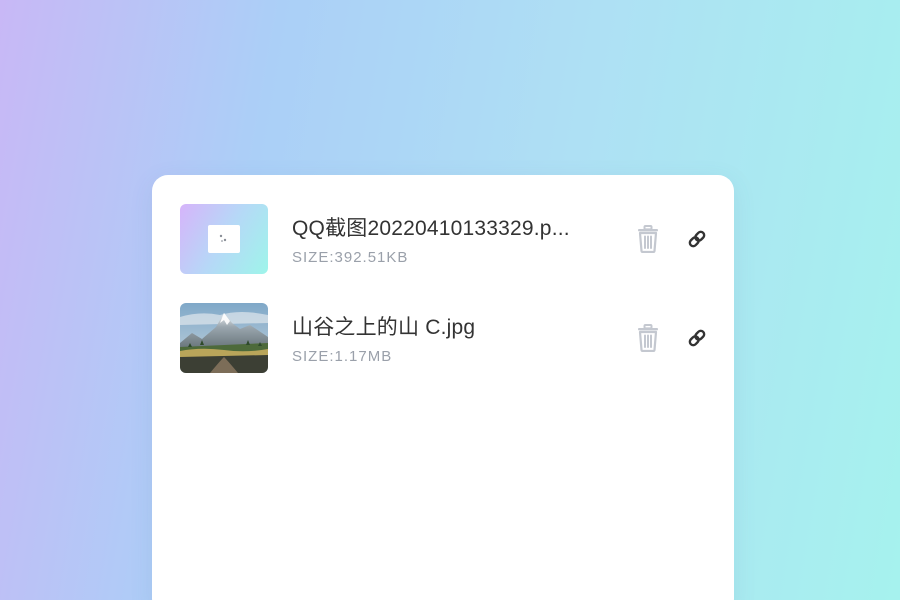 This screenshot has width=900, height=600. I want to click on file-item: 山谷之上的山 C.jpg SIZE:1.17MB, so click(450, 338).